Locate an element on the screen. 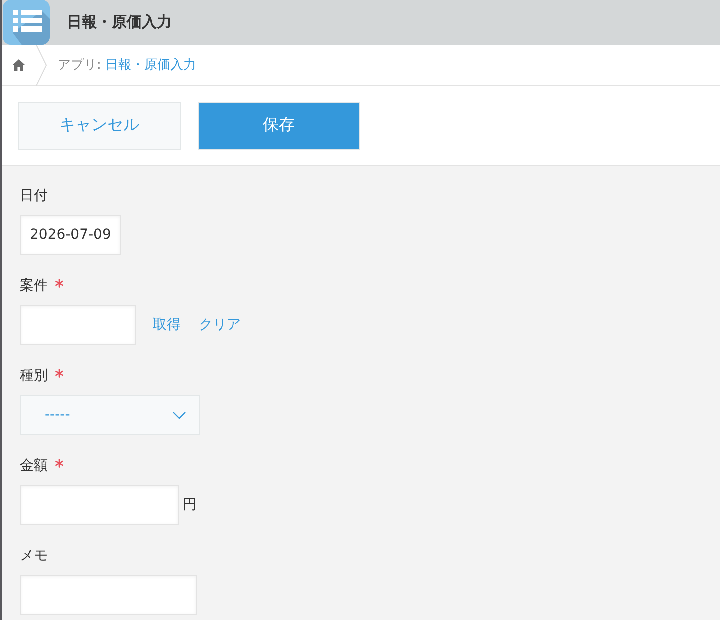 Image resolution: width=720 pixels, height=620 pixels. dropdown: ----- is located at coordinates (110, 415).